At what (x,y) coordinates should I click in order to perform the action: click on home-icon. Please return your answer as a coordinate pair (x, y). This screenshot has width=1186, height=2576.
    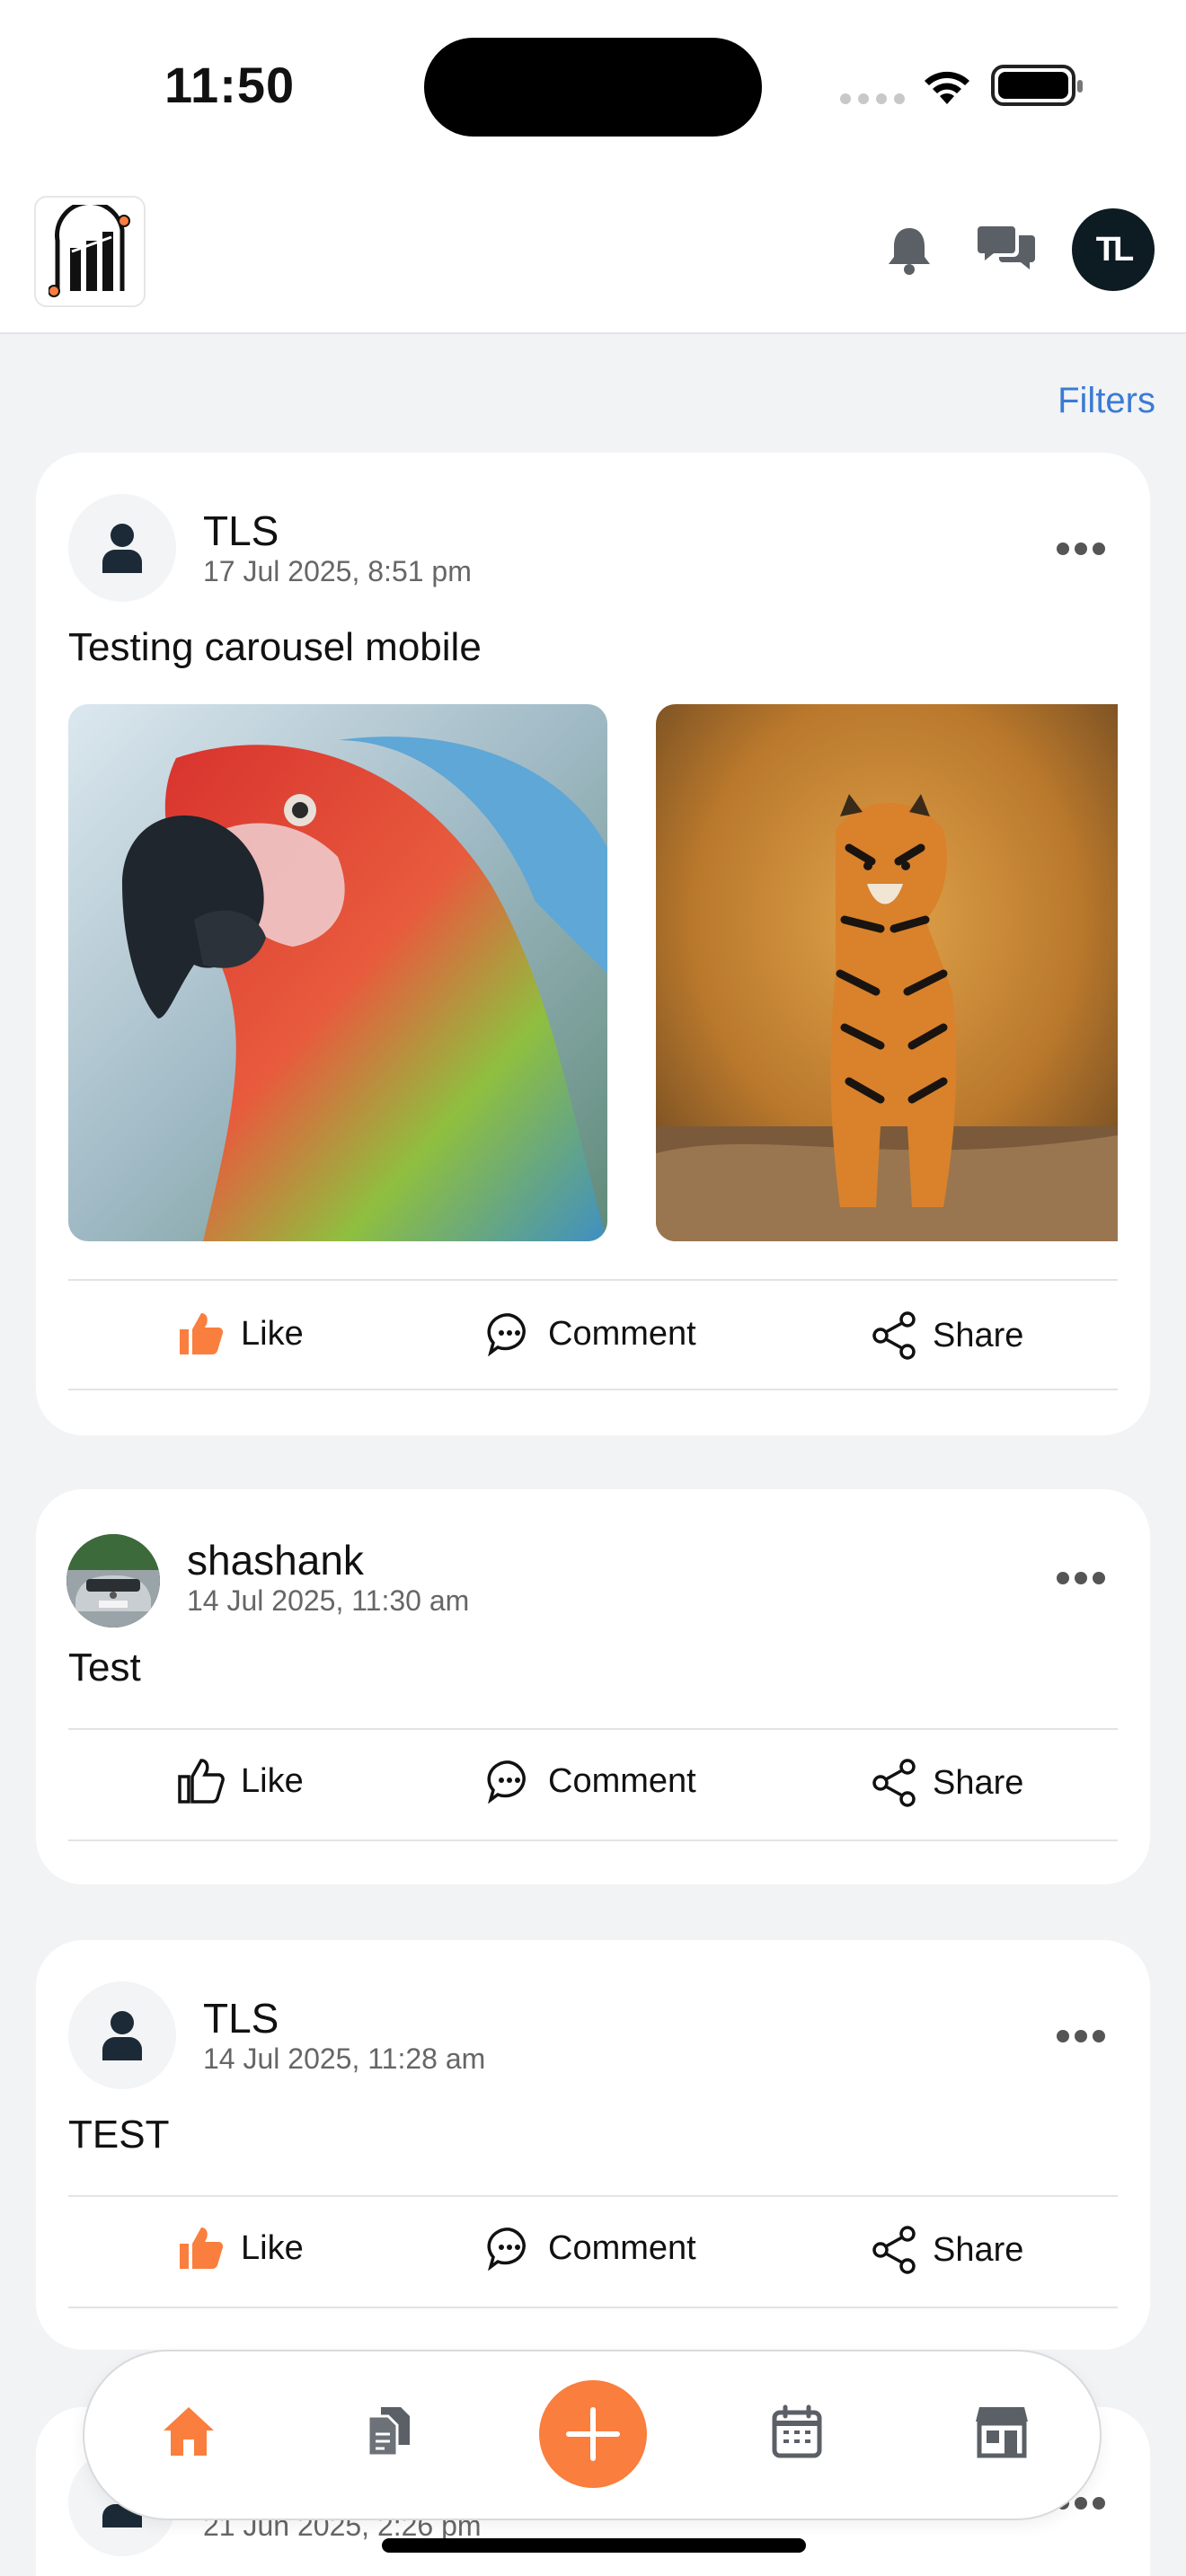
    Looking at the image, I should click on (188, 2431).